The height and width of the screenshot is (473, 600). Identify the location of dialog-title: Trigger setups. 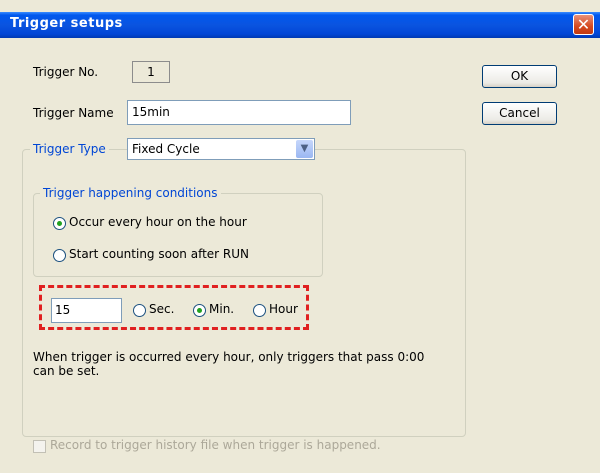
(66, 23).